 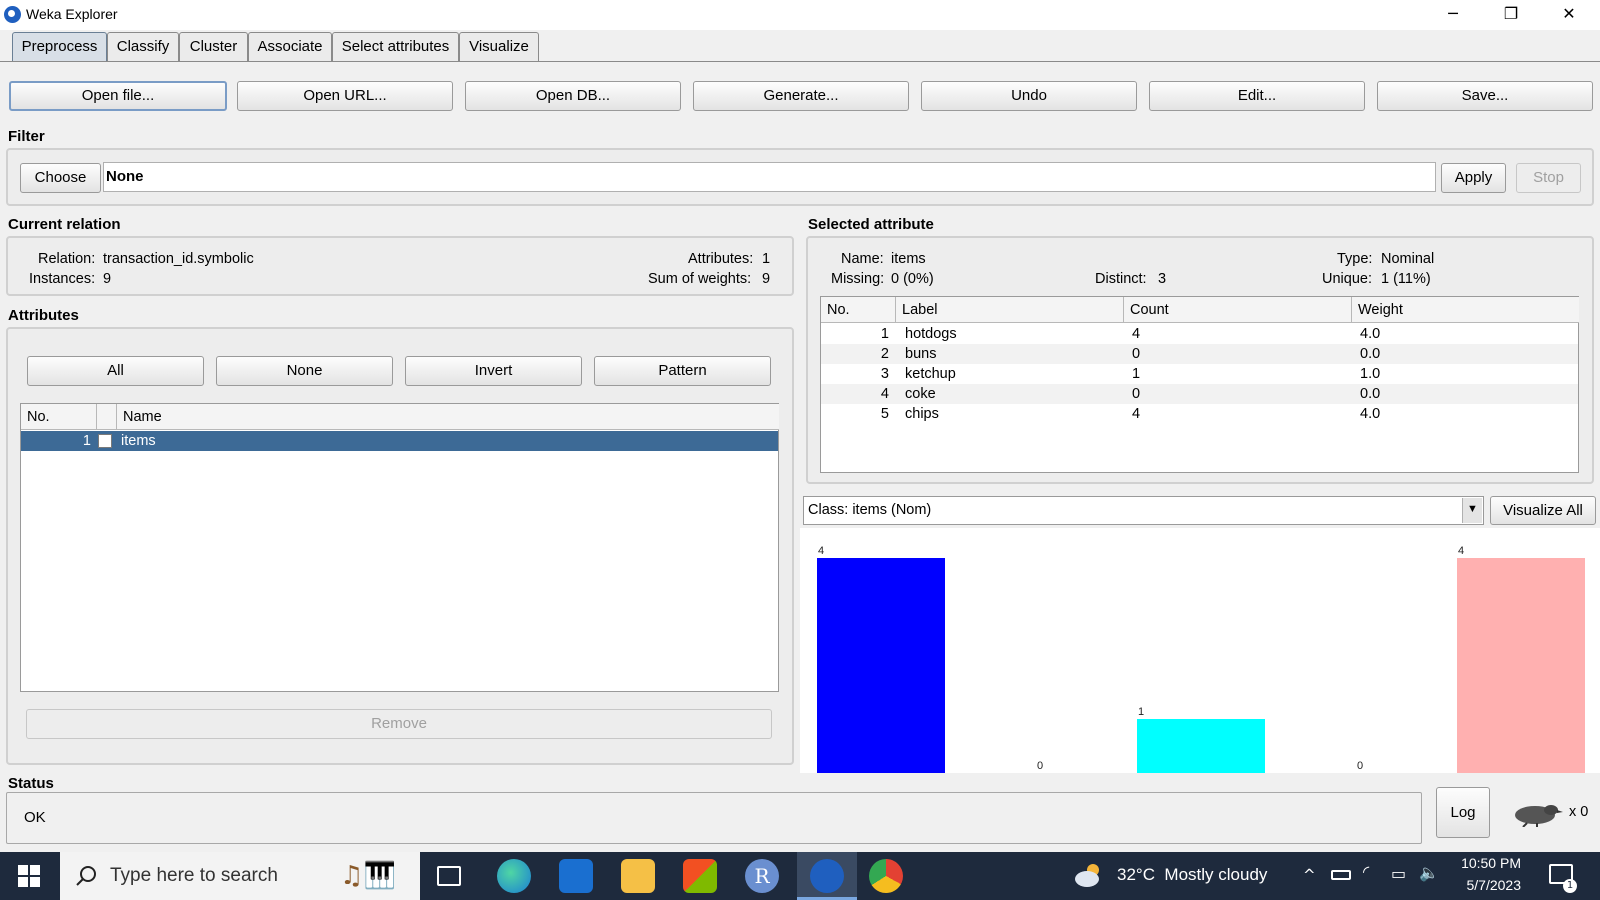 What do you see at coordinates (921, 354) in the screenshot?
I see `label-name: buns` at bounding box center [921, 354].